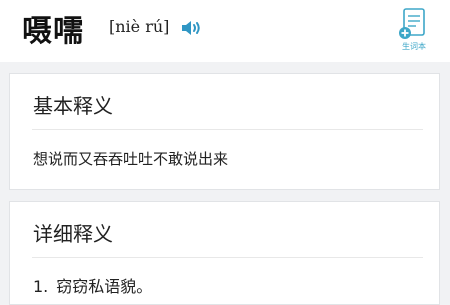  I want to click on definition-item: 1. 窃窃私语貌。, so click(92, 285).